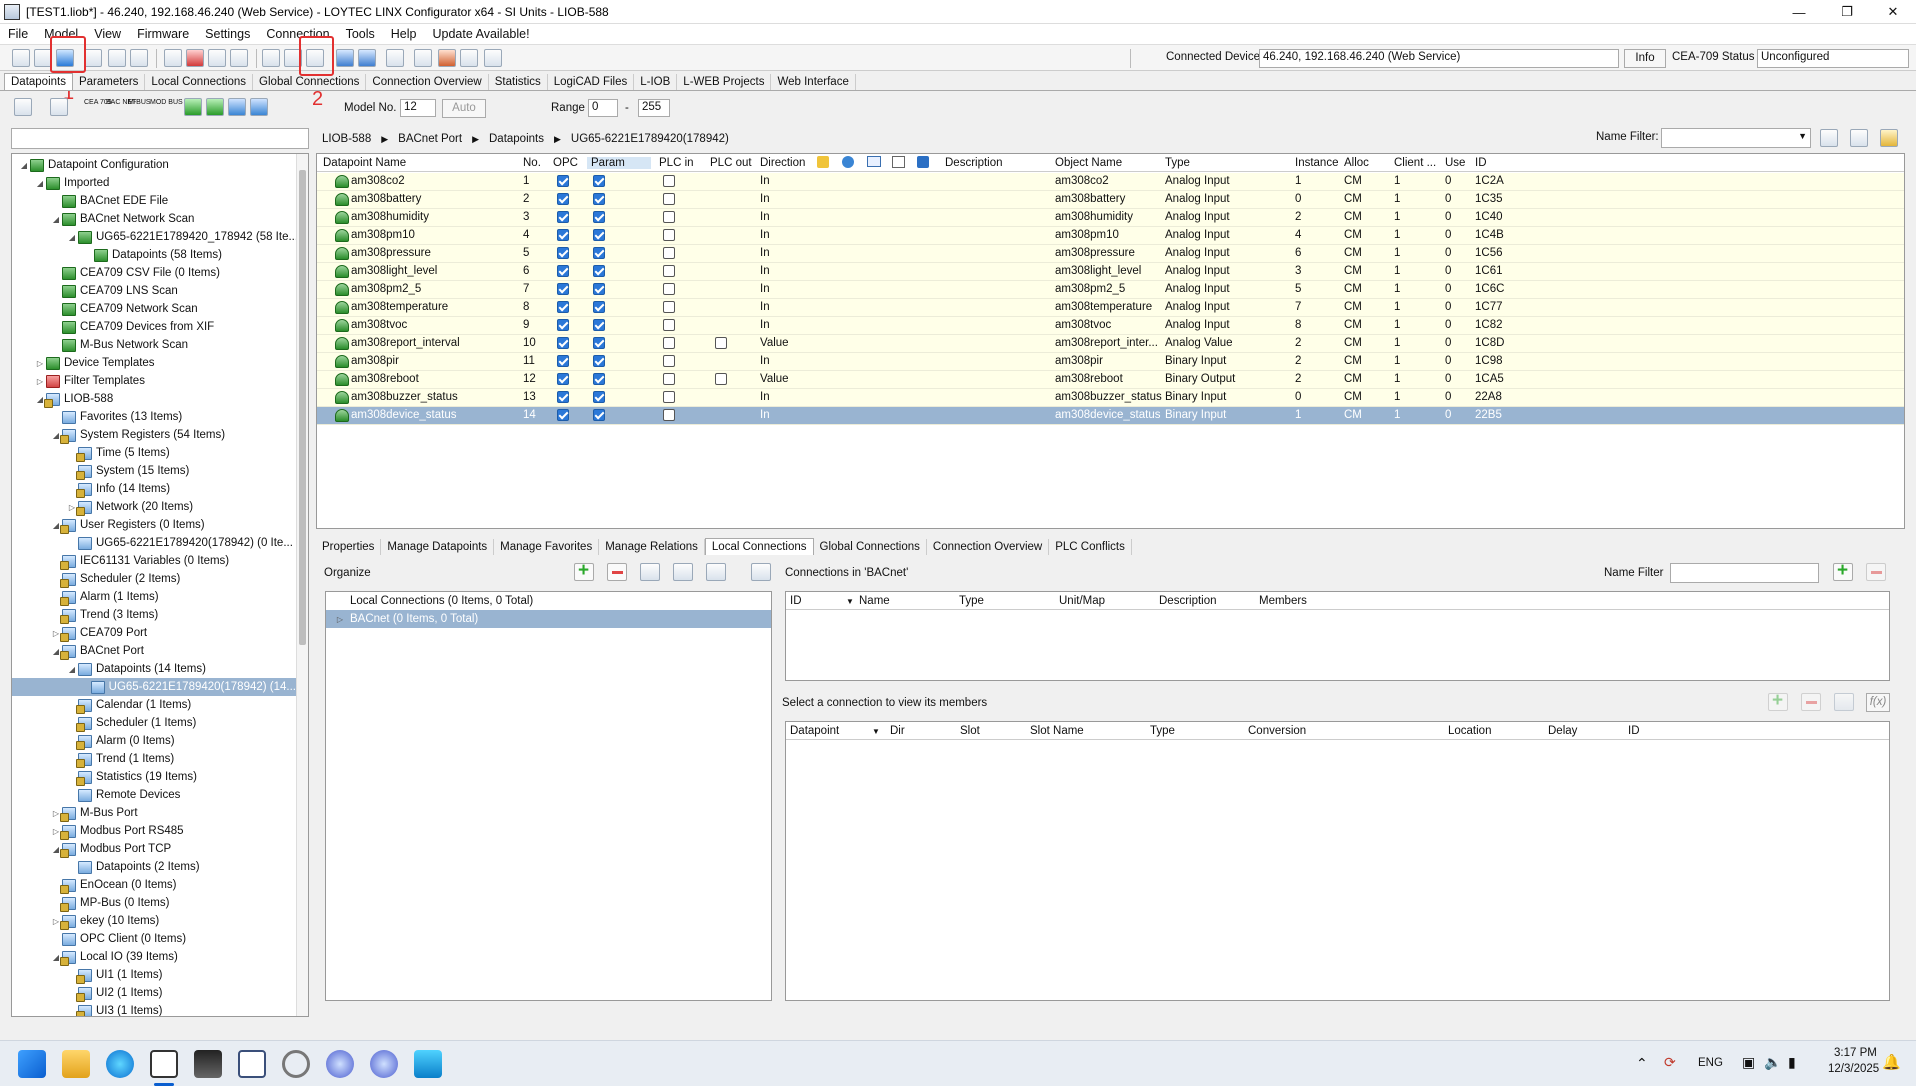  Describe the element at coordinates (271, 58) in the screenshot. I see `download-icon` at that location.